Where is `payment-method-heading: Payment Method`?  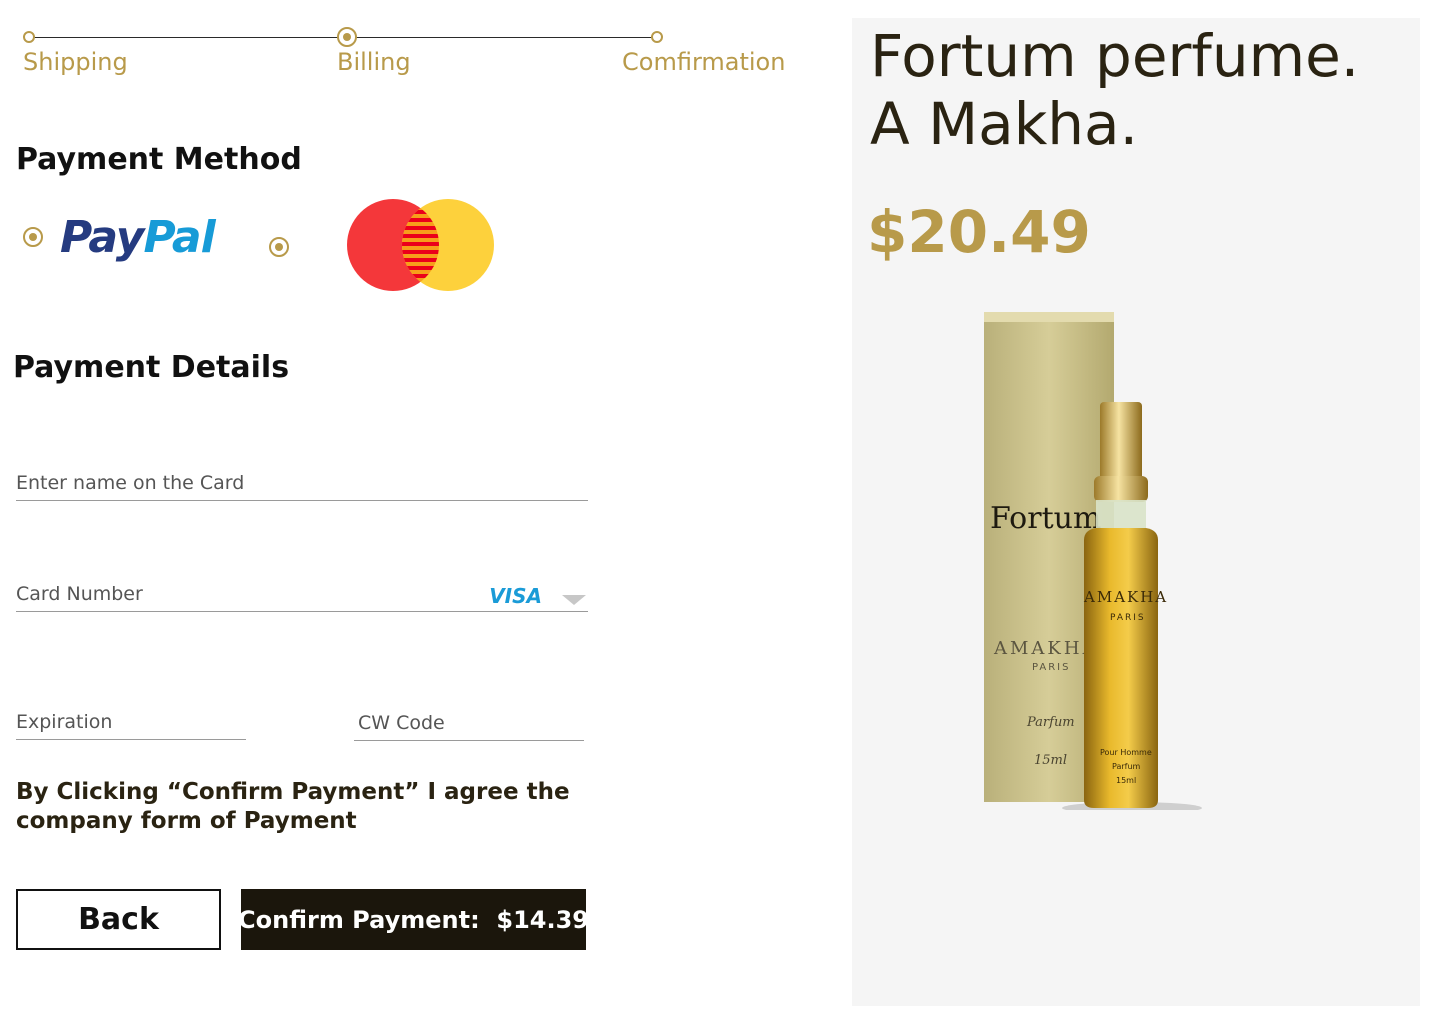
payment-method-heading: Payment Method is located at coordinates (159, 159).